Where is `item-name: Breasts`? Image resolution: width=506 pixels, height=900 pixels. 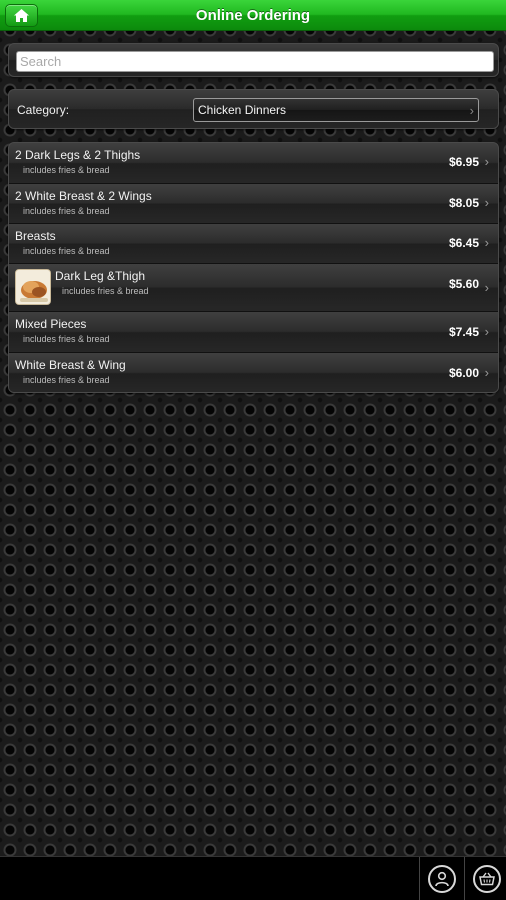 item-name: Breasts is located at coordinates (35, 236).